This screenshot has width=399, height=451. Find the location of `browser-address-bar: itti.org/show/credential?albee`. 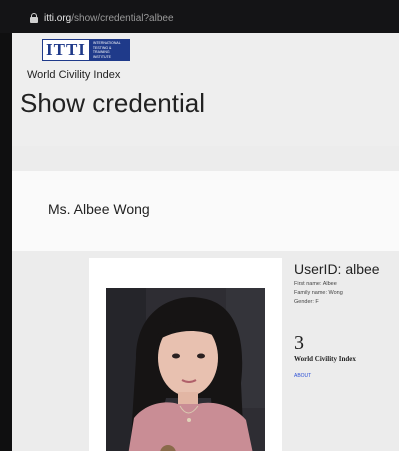

browser-address-bar: itti.org/show/credential?albee is located at coordinates (199, 16).